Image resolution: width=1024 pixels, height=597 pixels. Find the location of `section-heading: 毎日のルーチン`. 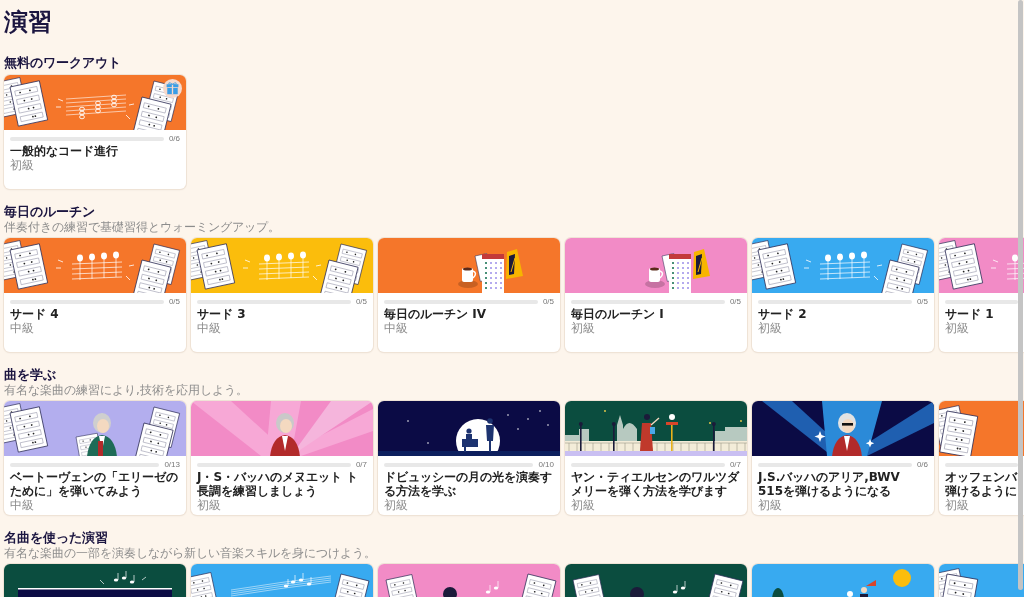

section-heading: 毎日のルーチン is located at coordinates (50, 212).